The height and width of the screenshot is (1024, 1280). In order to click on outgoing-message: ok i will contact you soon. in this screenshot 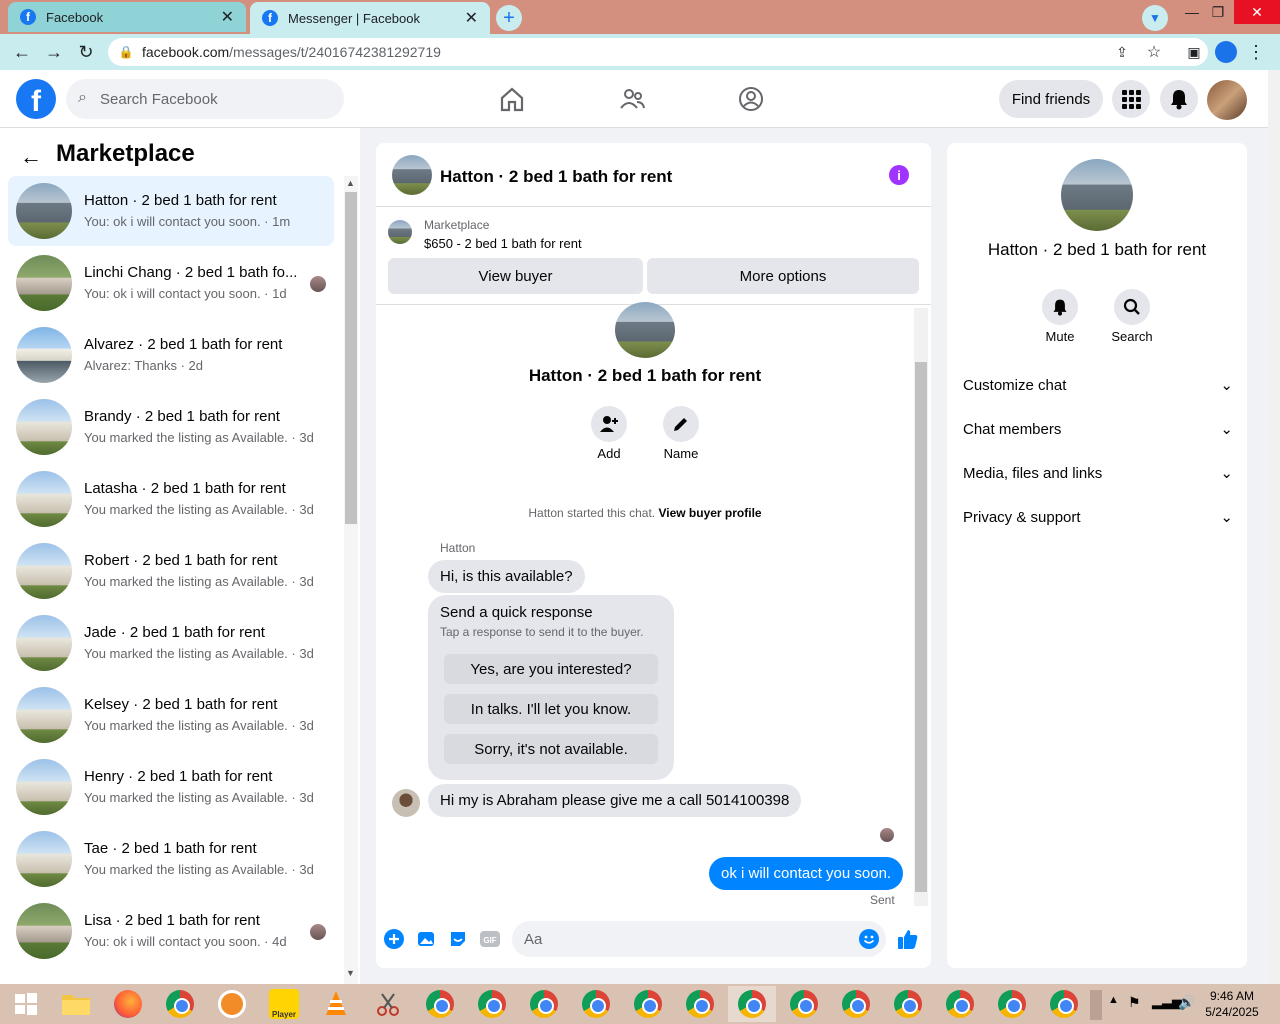, I will do `click(806, 873)`.